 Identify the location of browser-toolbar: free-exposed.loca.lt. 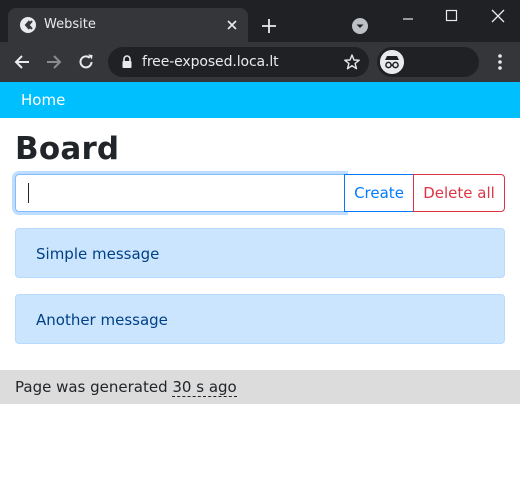
(260, 62).